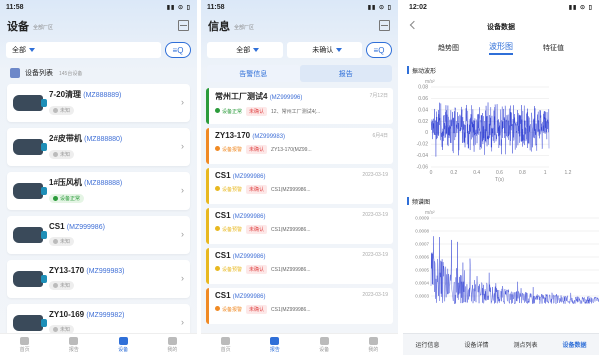 Image resolution: width=599 pixels, height=355 pixels. I want to click on status-bar: 11:58 ▮▮ ⊙ ▯, so click(299, 7).